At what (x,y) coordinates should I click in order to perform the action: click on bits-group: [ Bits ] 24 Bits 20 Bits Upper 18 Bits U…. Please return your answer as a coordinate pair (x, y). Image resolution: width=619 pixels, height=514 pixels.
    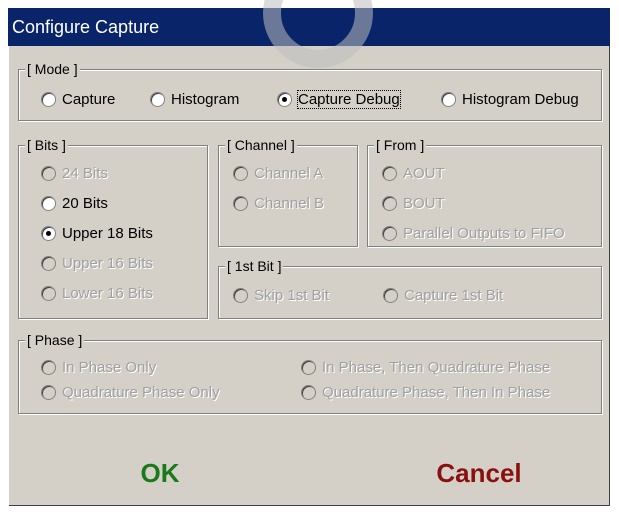
    Looking at the image, I should click on (113, 228).